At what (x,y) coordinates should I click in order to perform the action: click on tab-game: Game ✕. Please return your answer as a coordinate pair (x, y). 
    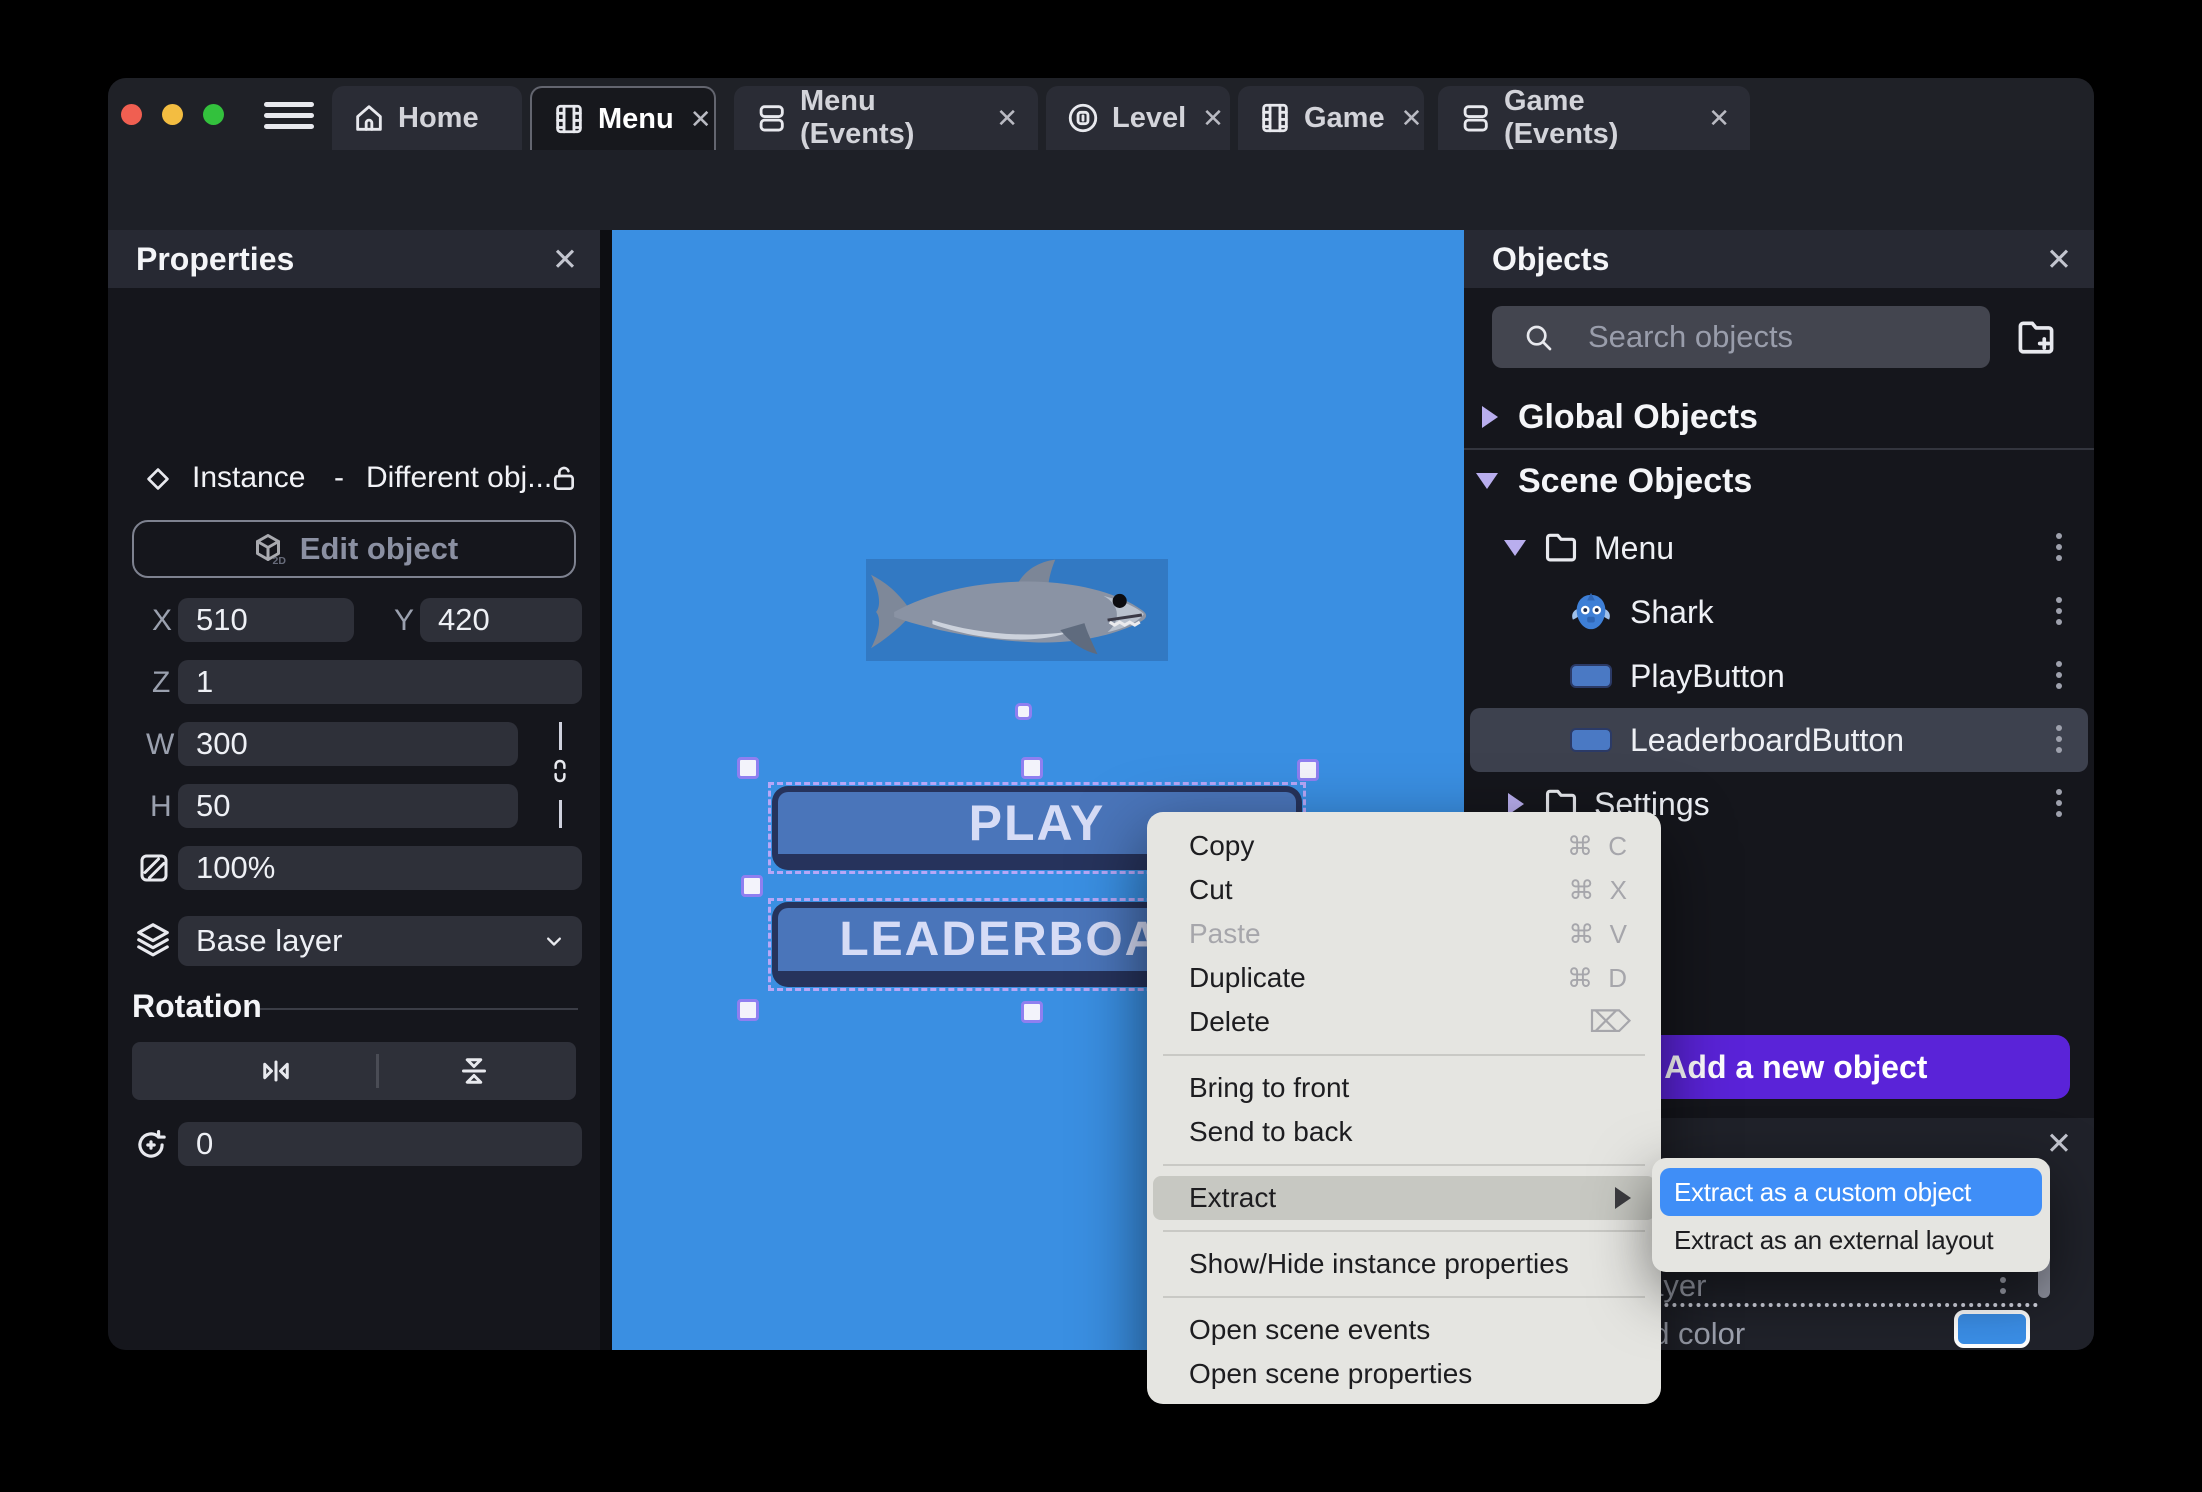
    Looking at the image, I should click on (1331, 118).